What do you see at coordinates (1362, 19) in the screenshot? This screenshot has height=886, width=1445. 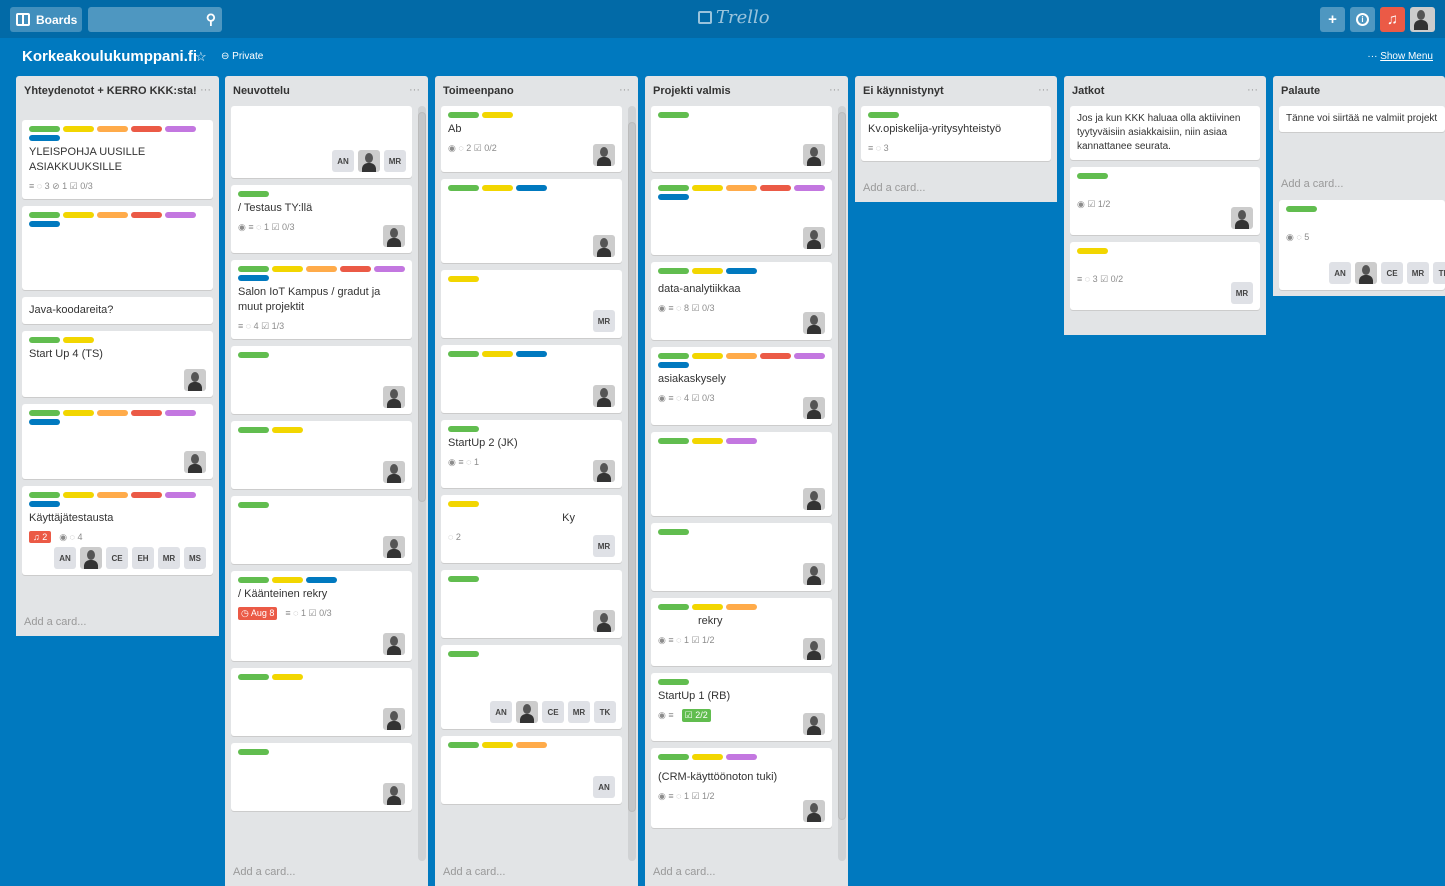 I see `info-button: i` at bounding box center [1362, 19].